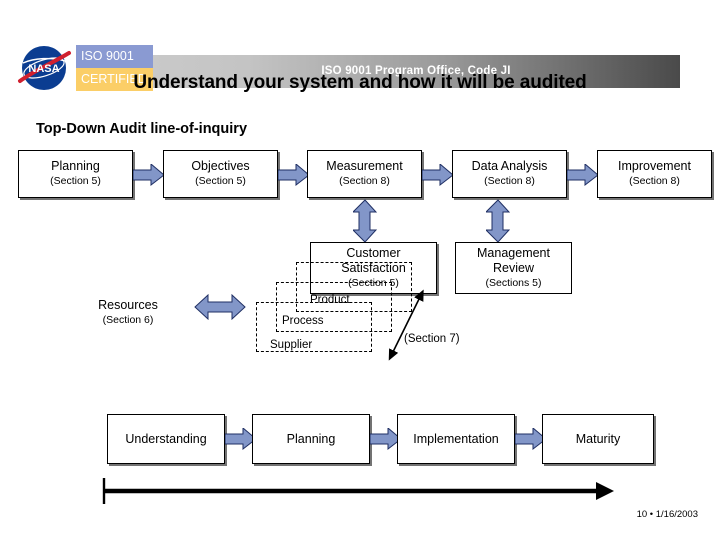 The height and width of the screenshot is (540, 720). Describe the element at coordinates (149, 175) in the screenshot. I see `arrow-planning-to-objectives` at that location.